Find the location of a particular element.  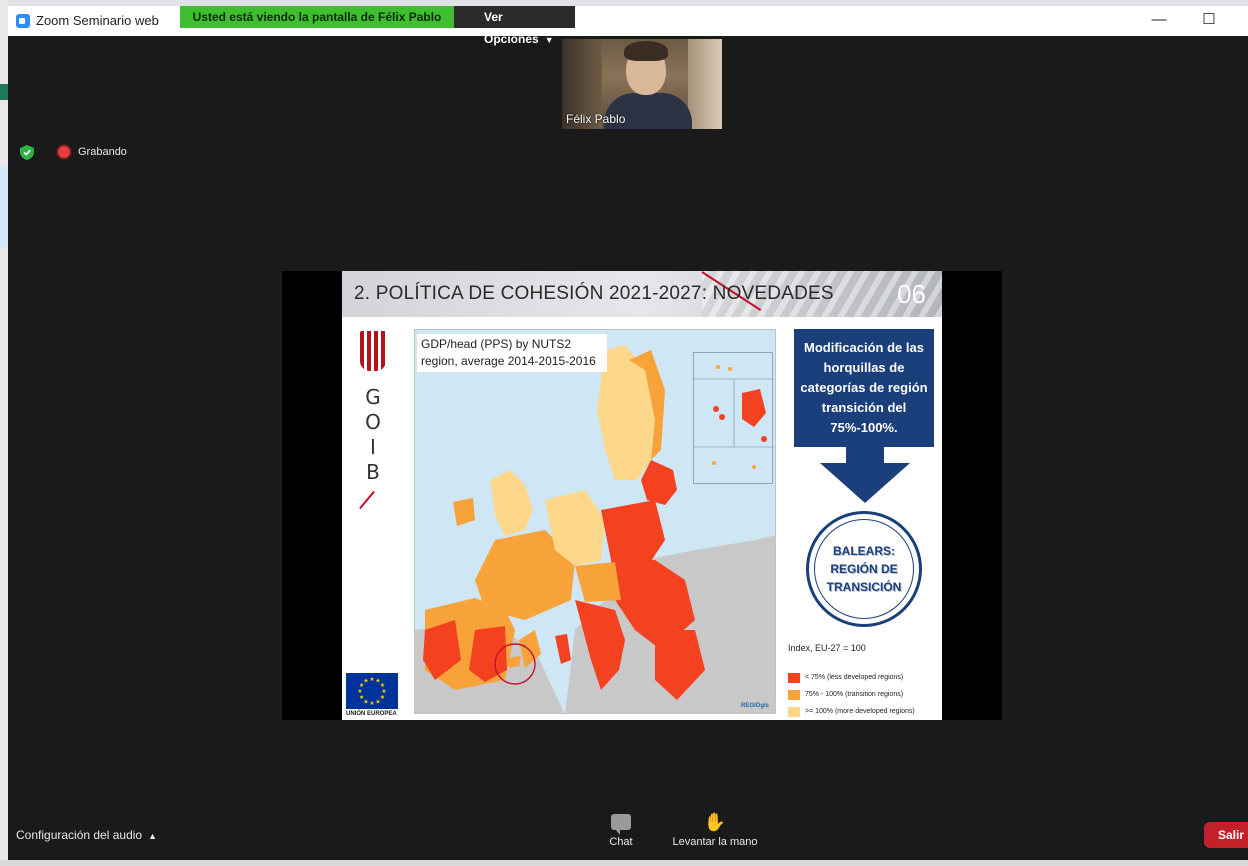

video-background-right is located at coordinates (705, 84).